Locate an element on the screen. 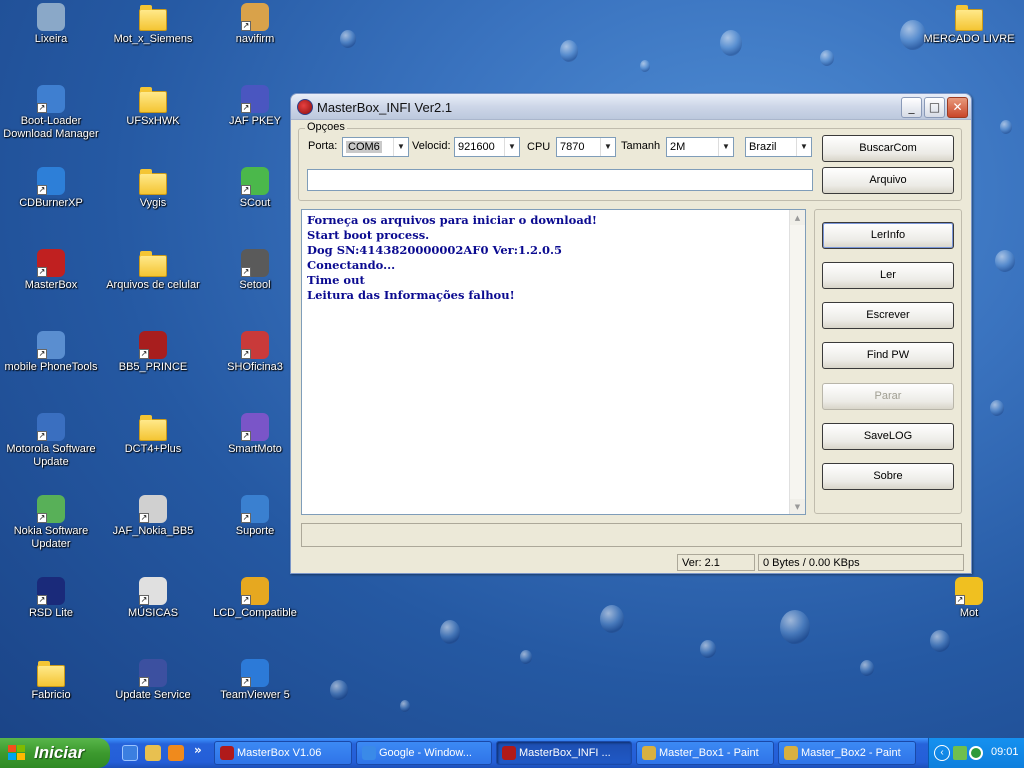 The height and width of the screenshot is (768, 1024). desktop-icon: ↗ Update Service is located at coordinates (153, 680).